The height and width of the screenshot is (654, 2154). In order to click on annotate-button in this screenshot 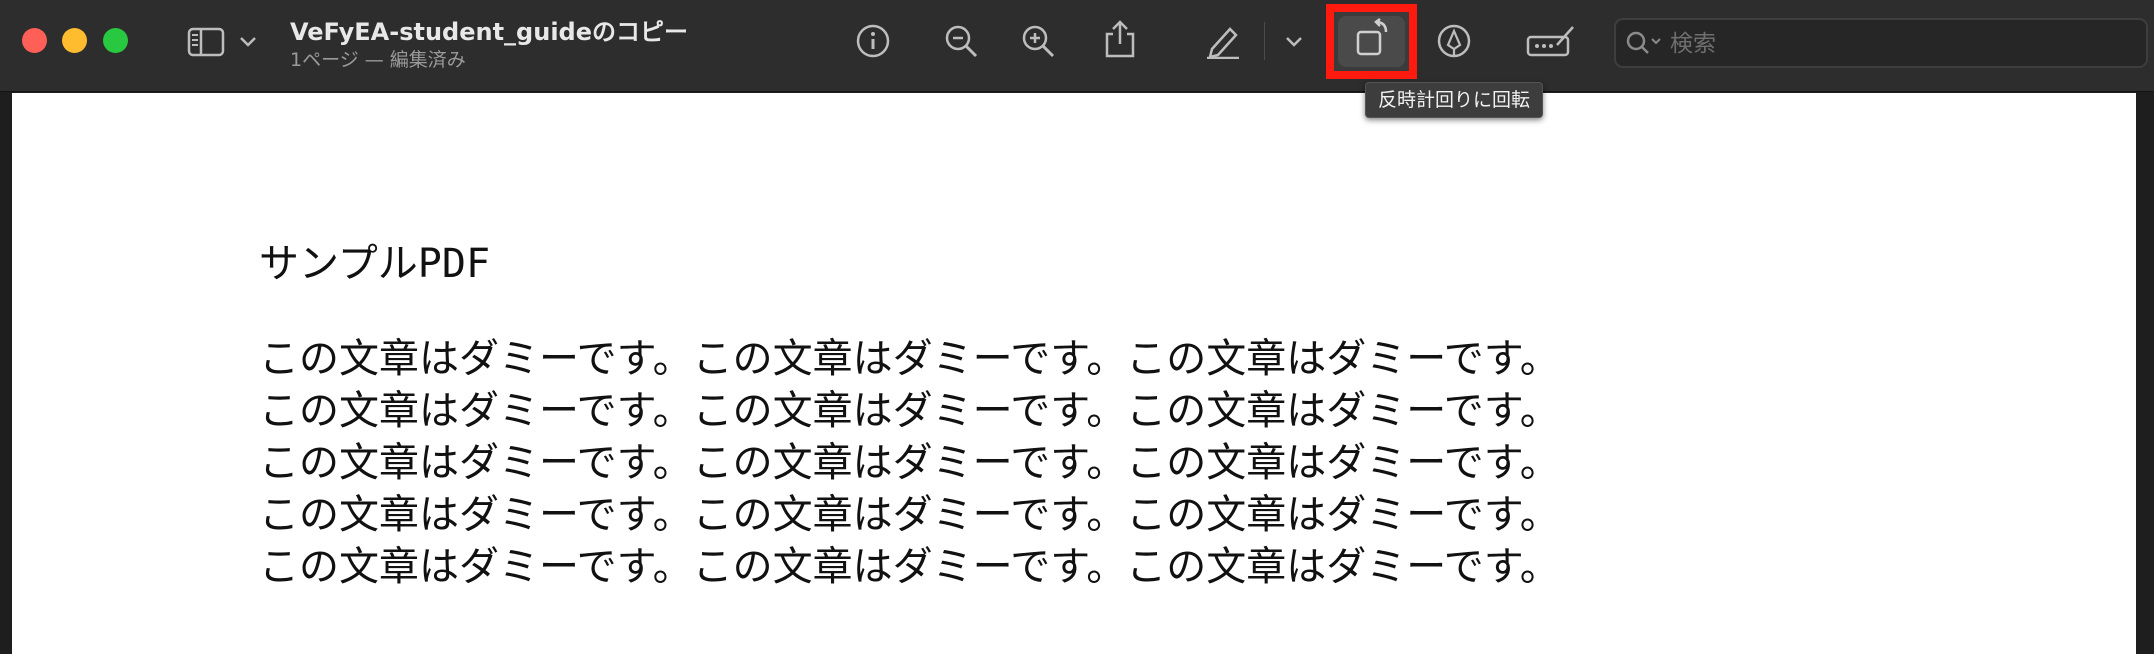, I will do `click(1454, 41)`.